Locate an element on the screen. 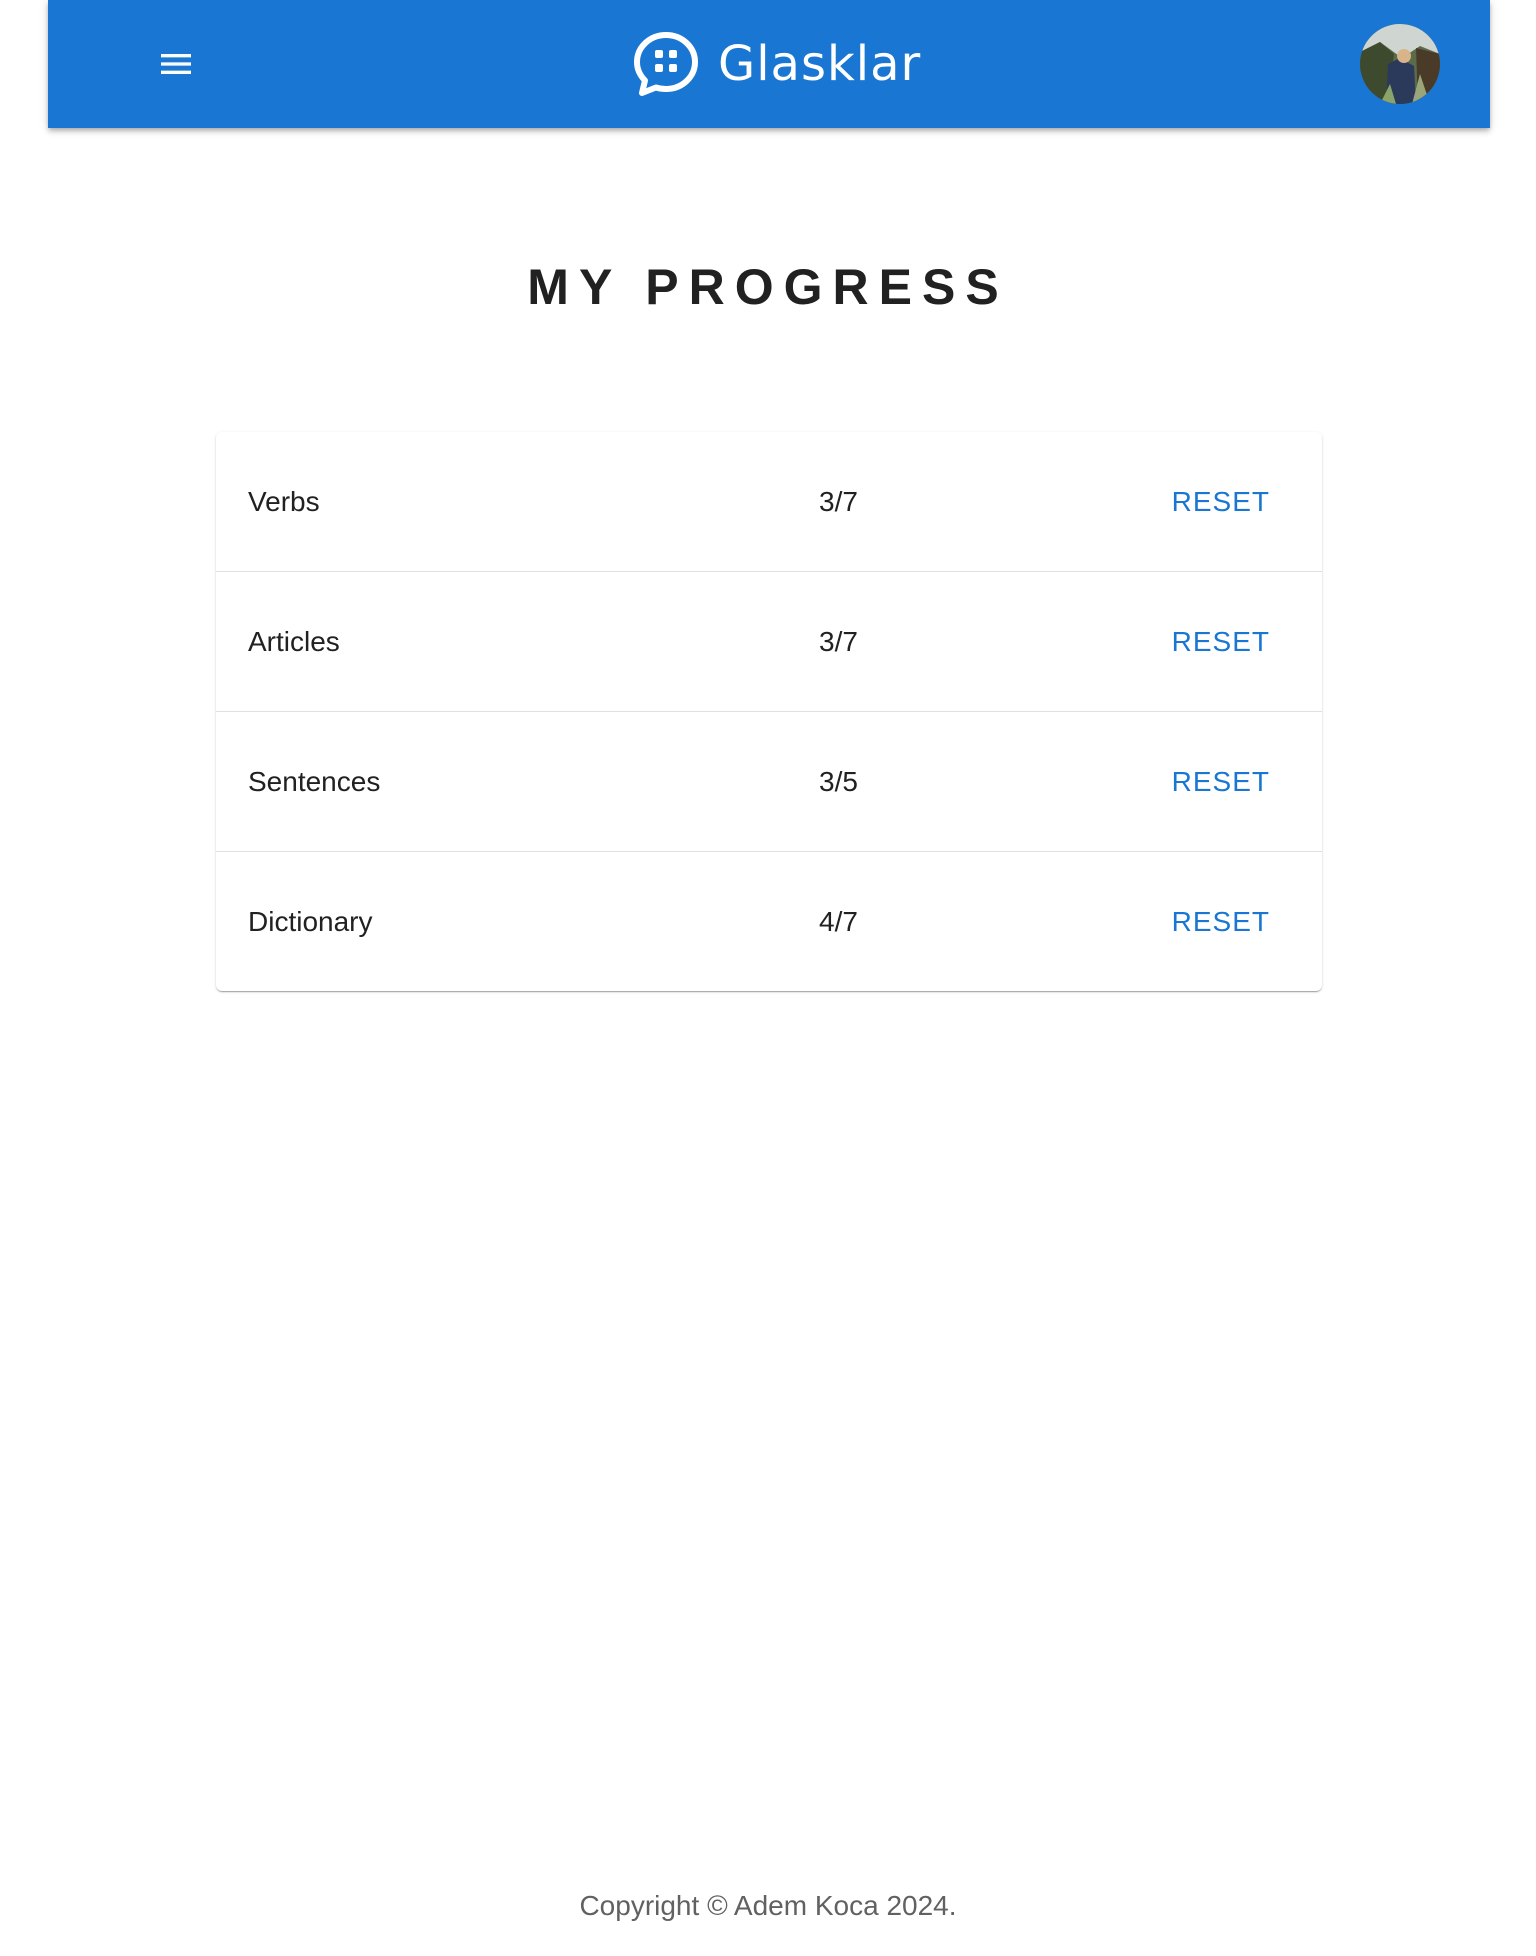  app-bar: Glasklar is located at coordinates (769, 64).